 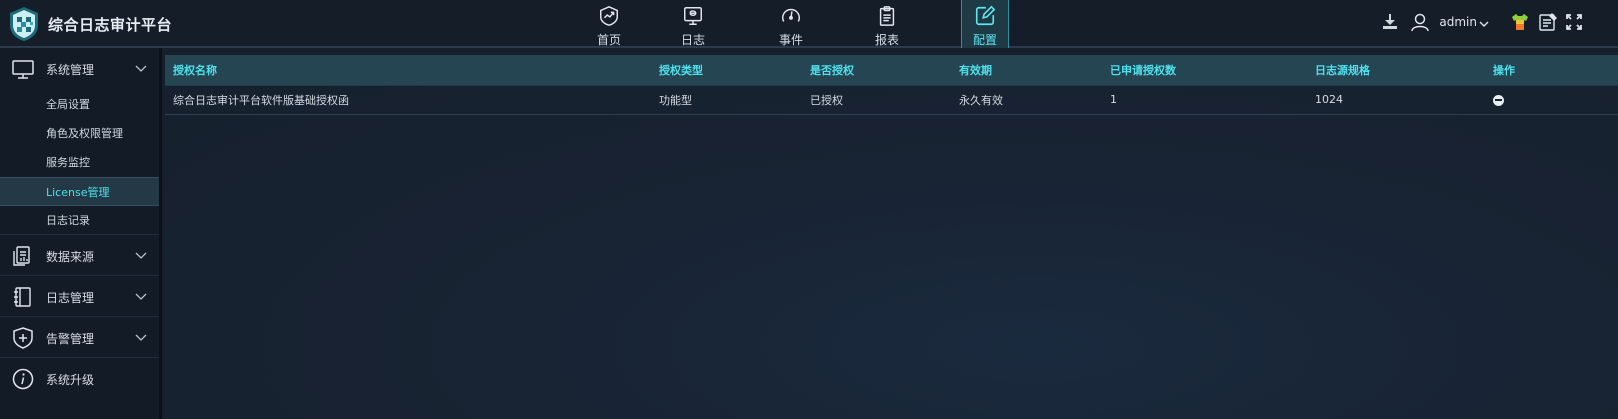 I want to click on column-header-name: 授权名称, so click(x=408, y=70).